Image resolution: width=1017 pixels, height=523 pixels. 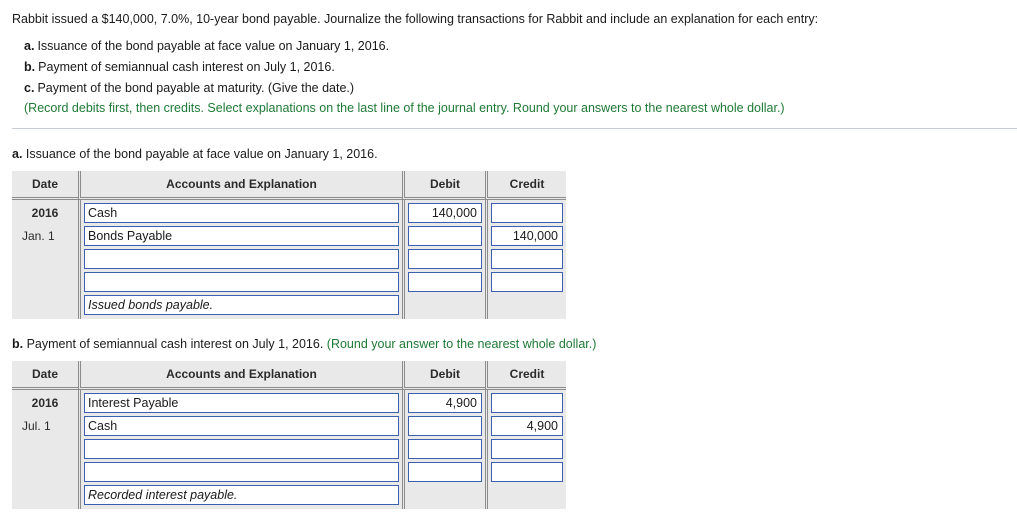 What do you see at coordinates (17, 154) in the screenshot?
I see `section-a-marker: a.` at bounding box center [17, 154].